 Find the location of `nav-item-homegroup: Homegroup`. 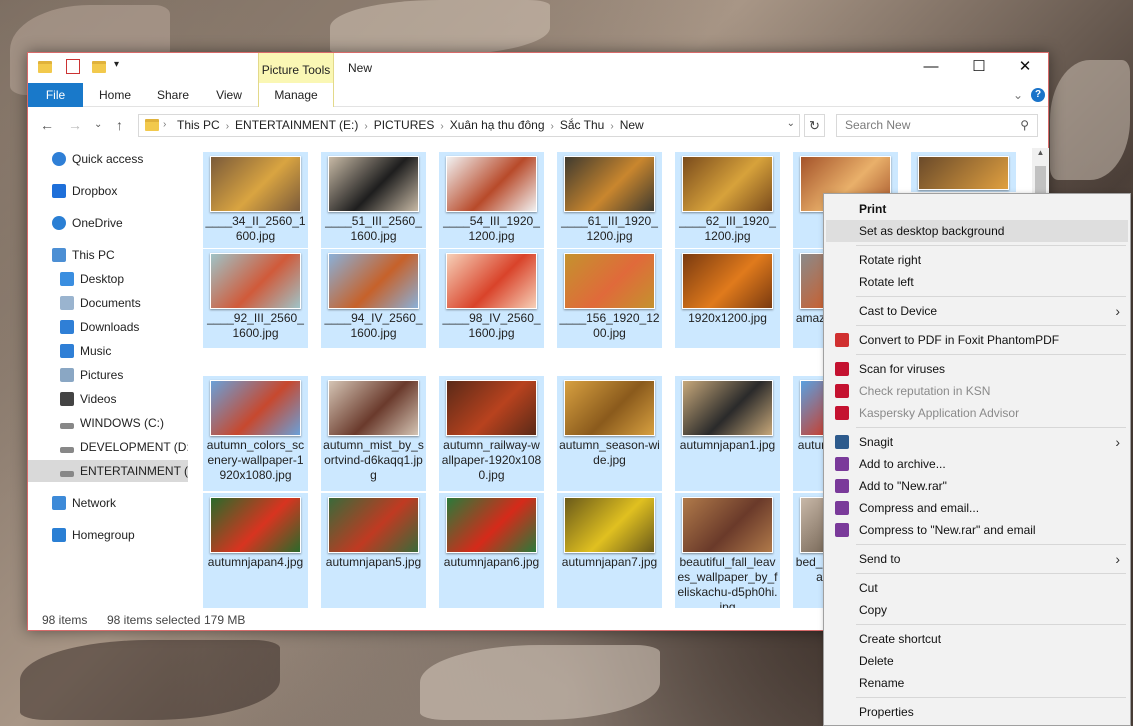

nav-item-homegroup: Homegroup is located at coordinates (108, 535).